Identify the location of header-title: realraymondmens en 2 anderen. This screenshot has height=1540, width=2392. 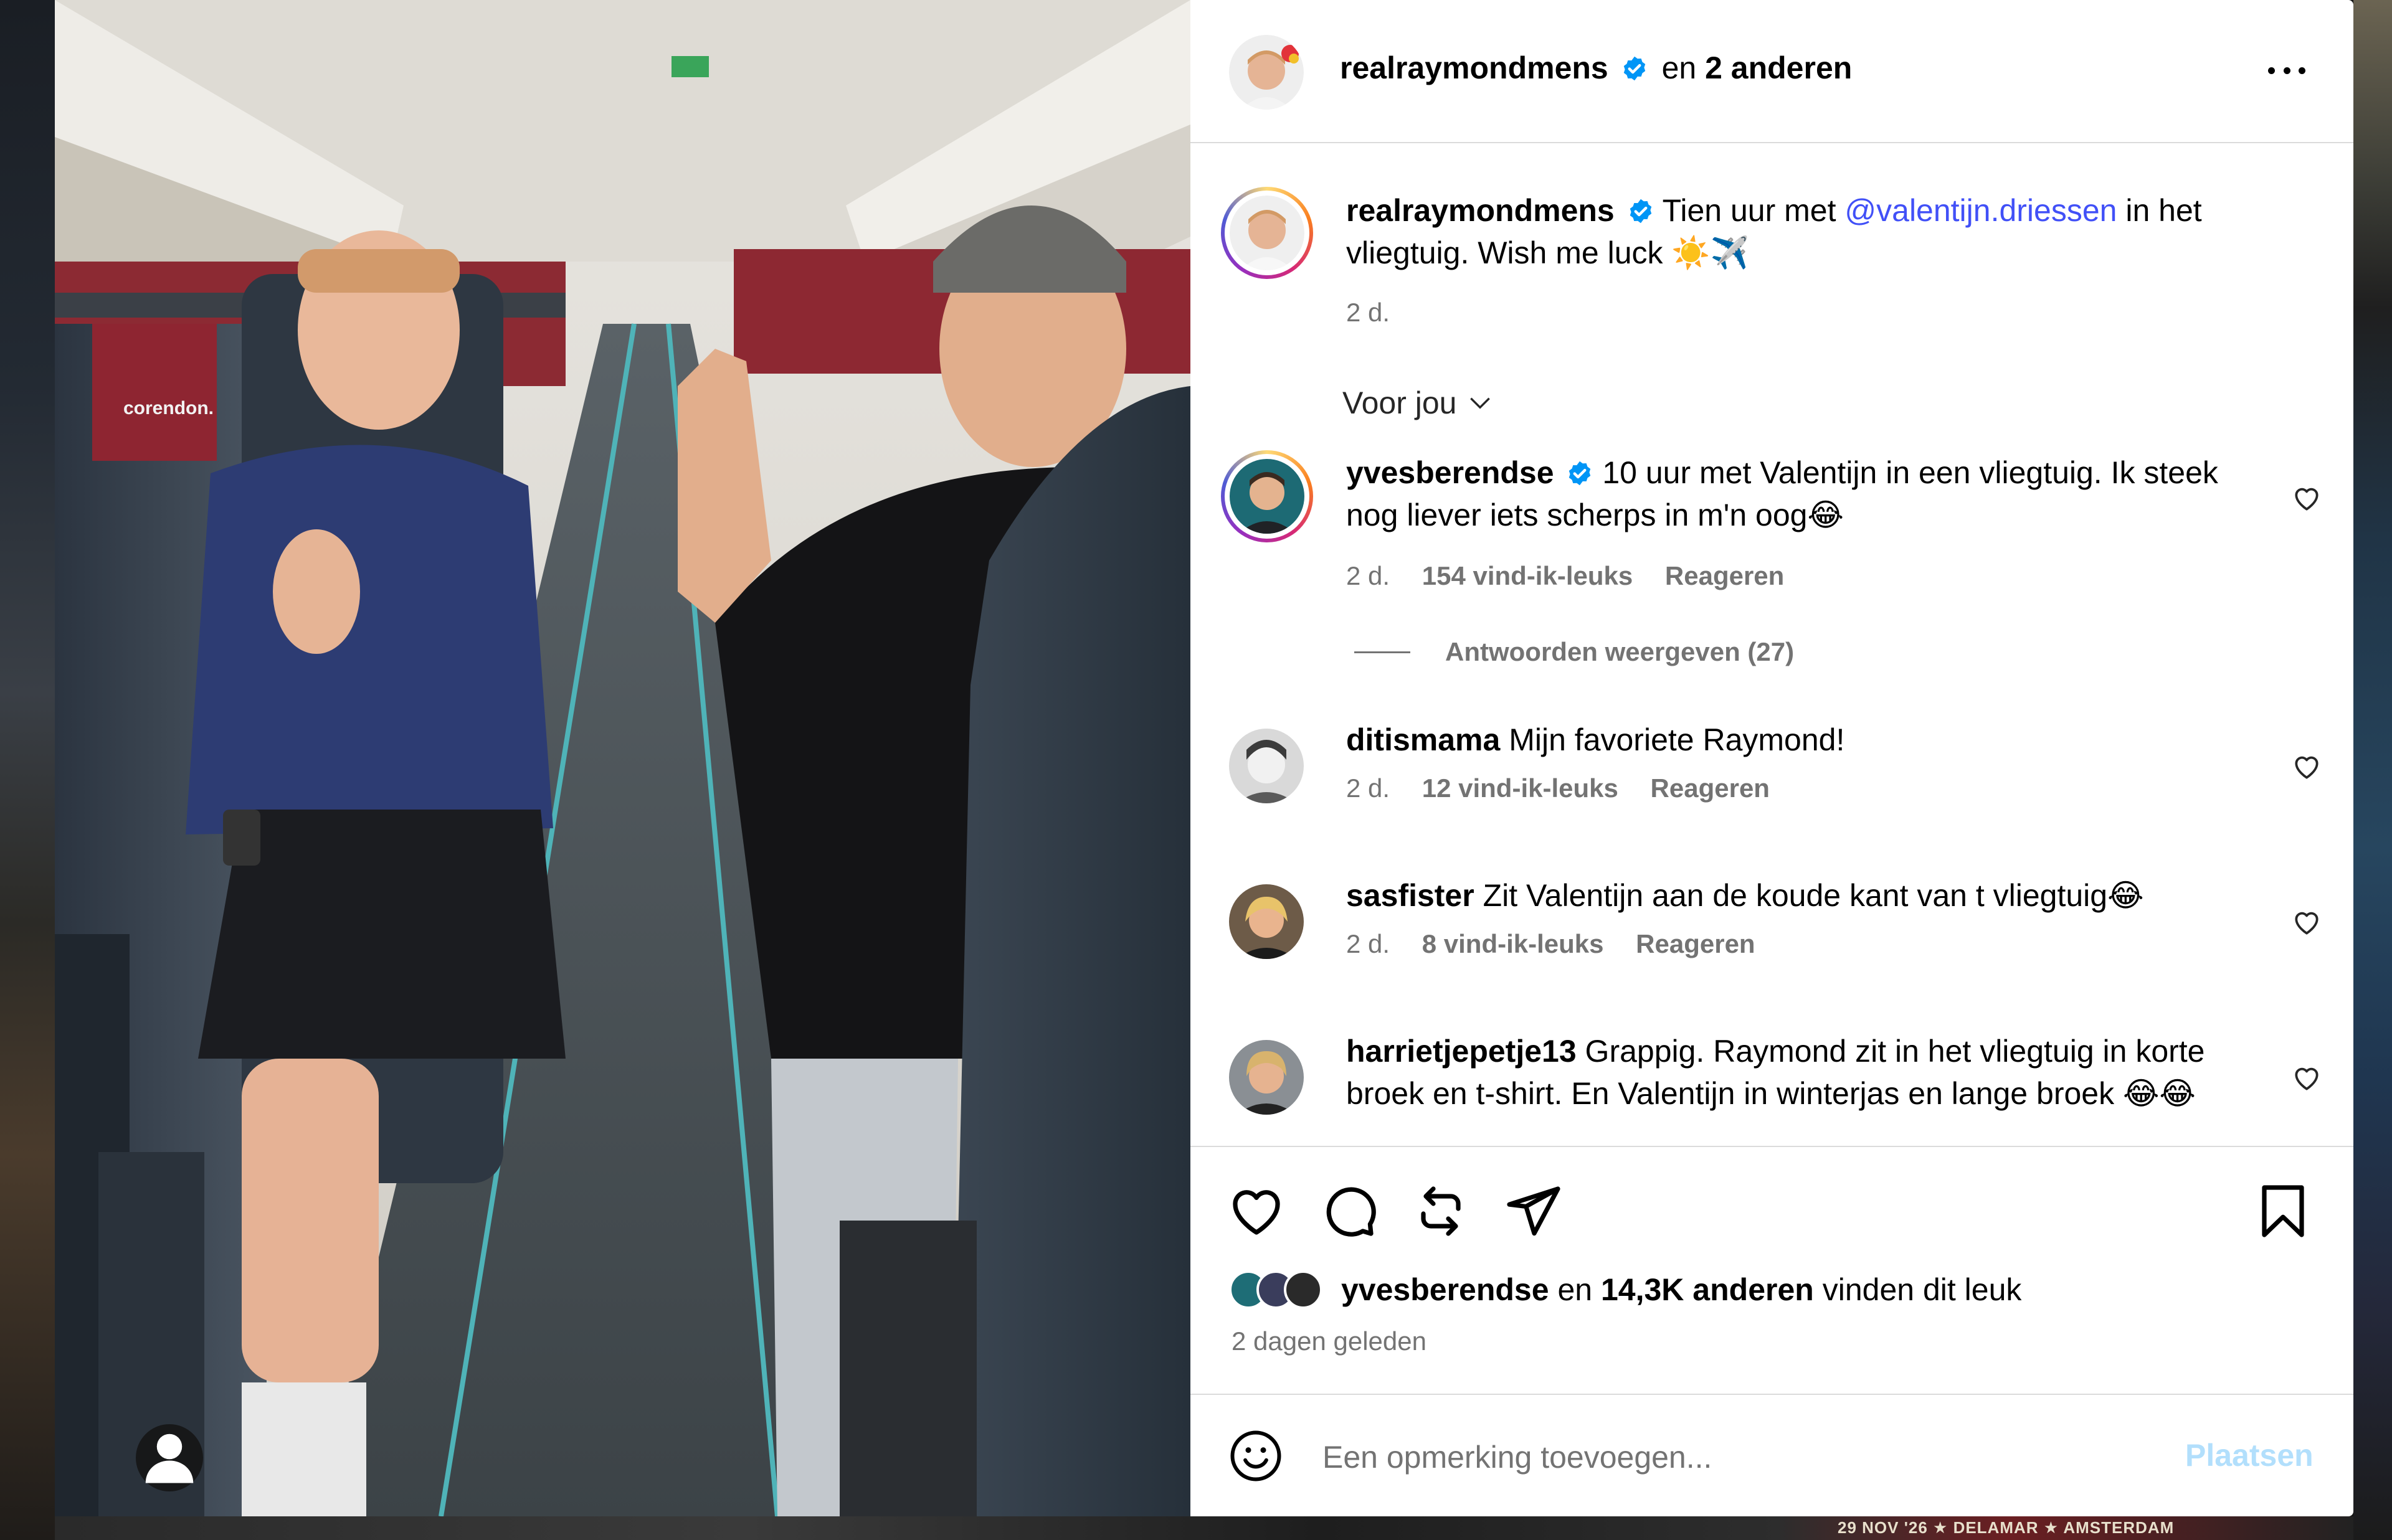
(1596, 68).